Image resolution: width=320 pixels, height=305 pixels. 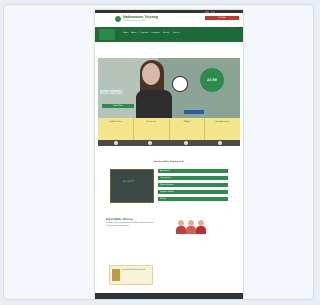 What do you see at coordinates (107, 34) in the screenshot?
I see `nav-badge-icon` at bounding box center [107, 34].